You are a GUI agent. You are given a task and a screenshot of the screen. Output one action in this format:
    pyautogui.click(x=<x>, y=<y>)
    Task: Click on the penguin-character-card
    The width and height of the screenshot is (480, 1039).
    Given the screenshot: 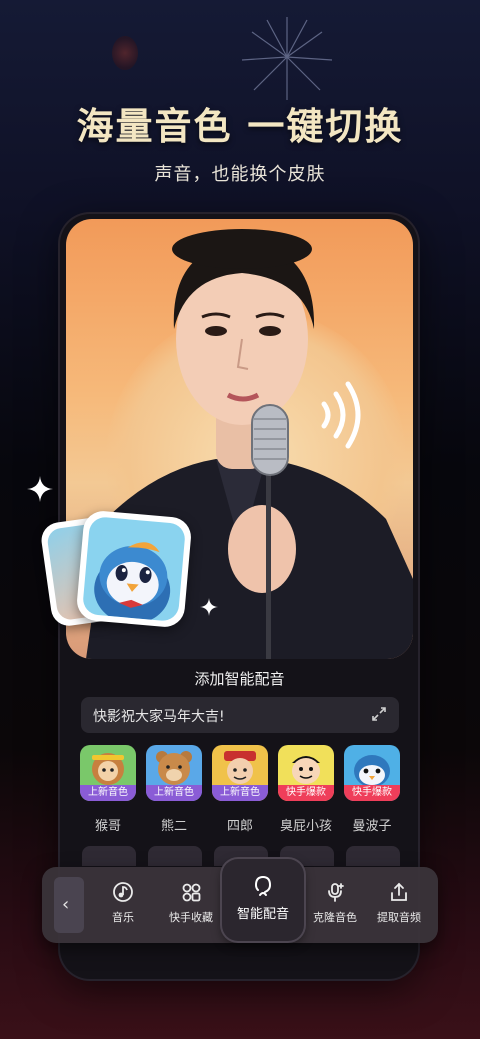 What is the action you would take?
    pyautogui.click(x=134, y=569)
    